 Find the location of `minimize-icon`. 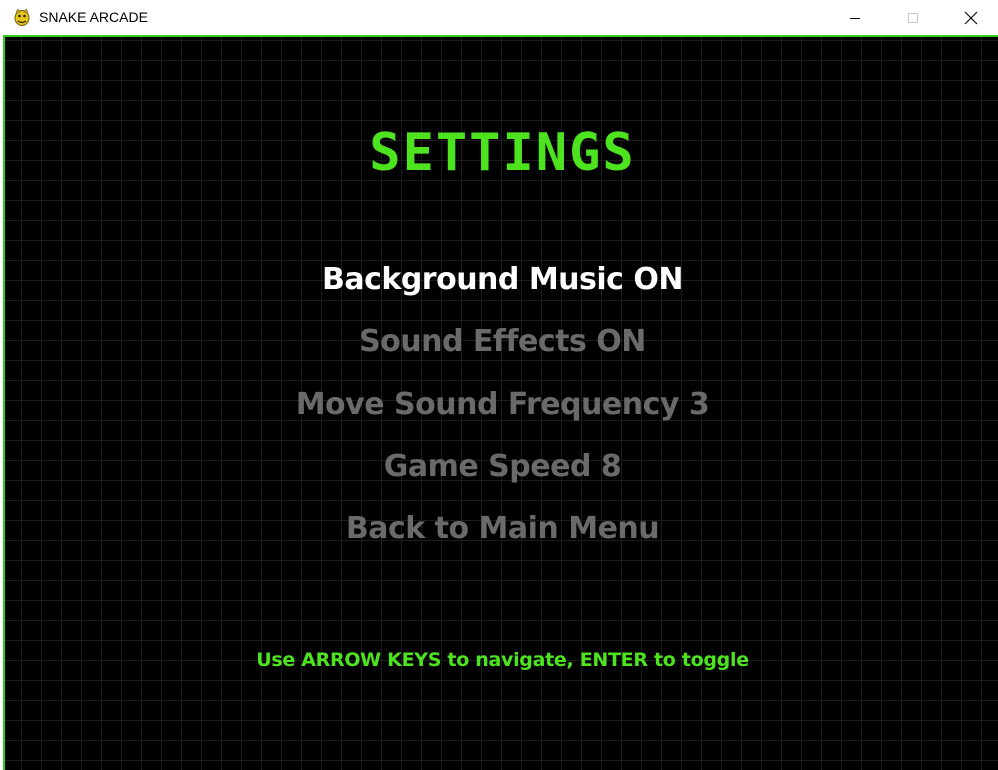

minimize-icon is located at coordinates (855, 18).